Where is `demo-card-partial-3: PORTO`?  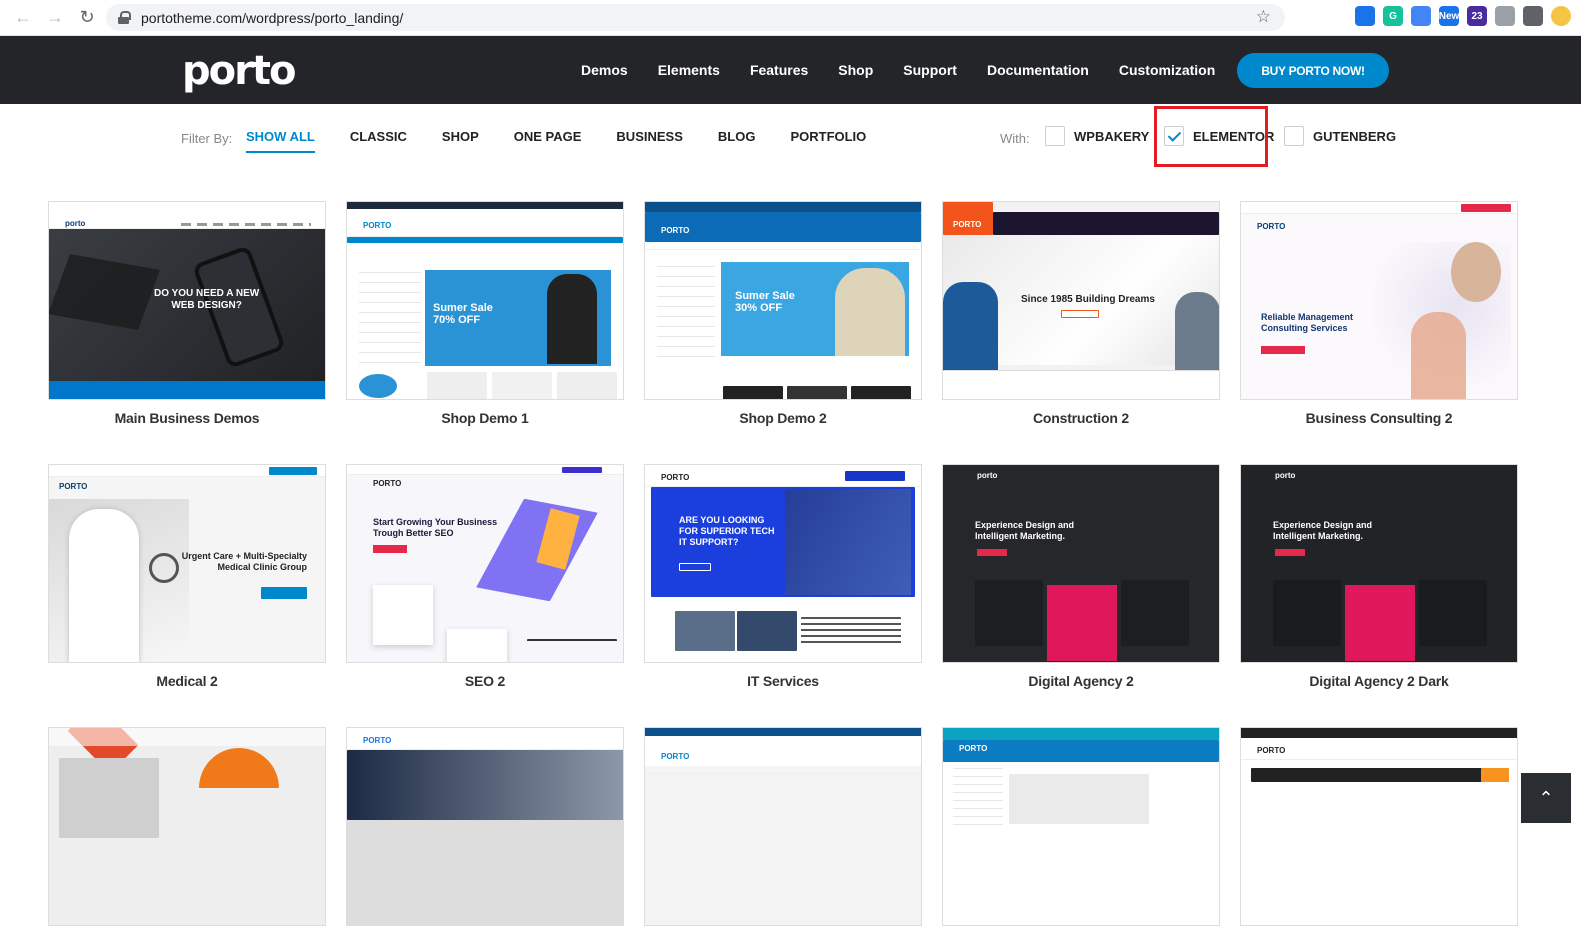 demo-card-partial-3: PORTO is located at coordinates (783, 826).